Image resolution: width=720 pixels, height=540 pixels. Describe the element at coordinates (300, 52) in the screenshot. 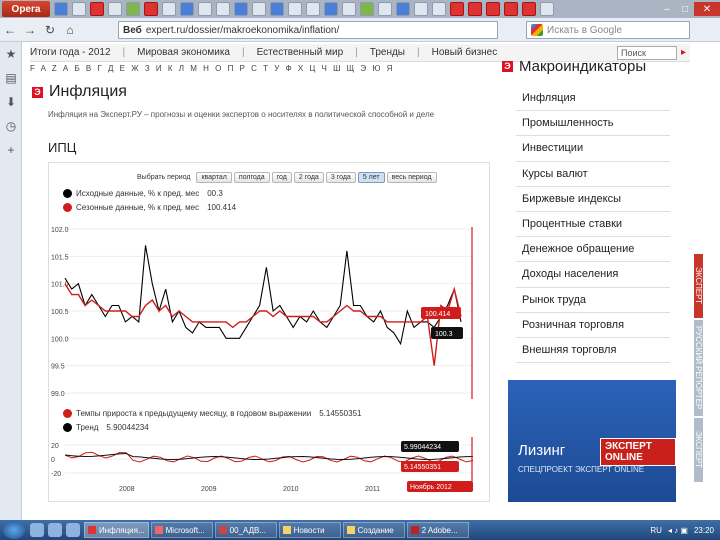

I see `menu-item: Естественный мир` at that location.